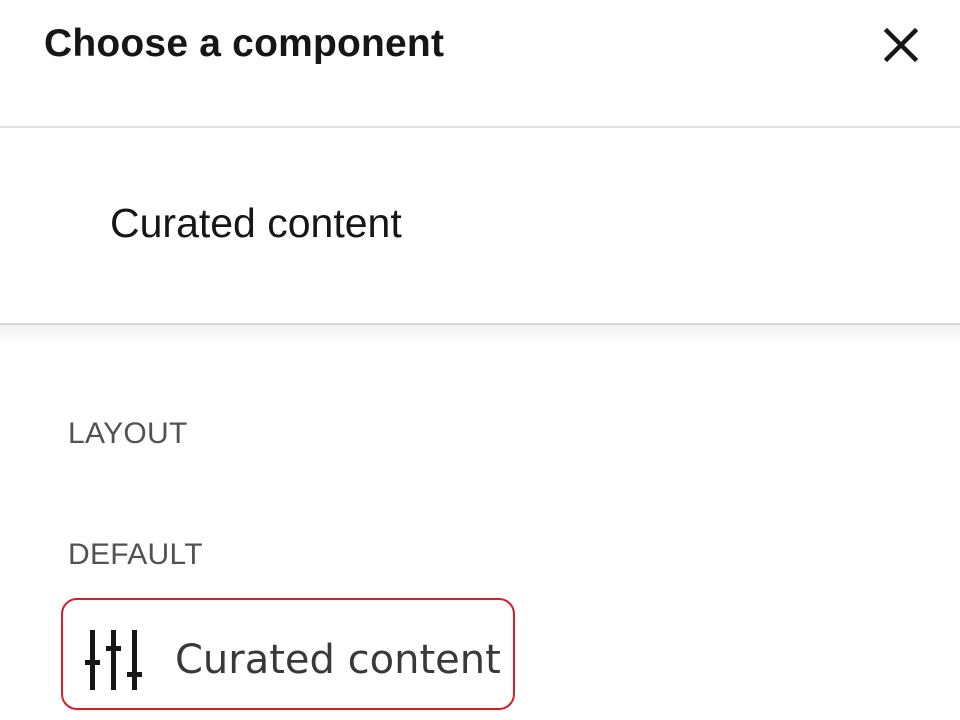 This screenshot has height=720, width=960. Describe the element at coordinates (338, 660) in the screenshot. I see `component-item-label: Curated content` at that location.